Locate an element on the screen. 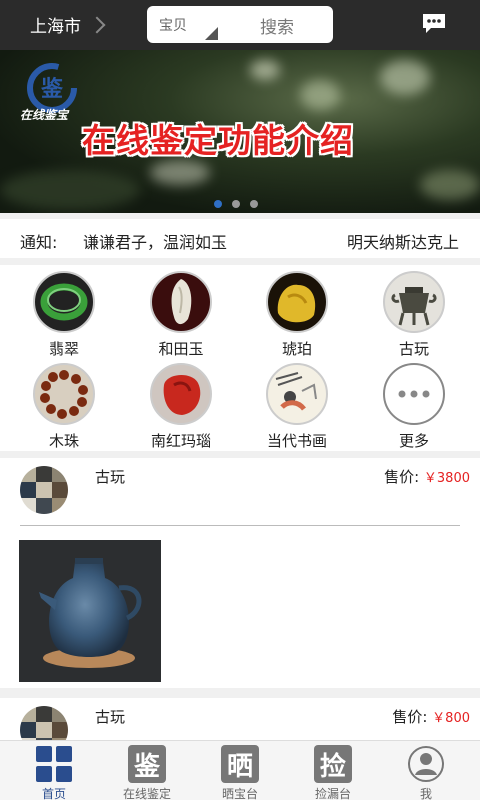 Image resolution: width=480 pixels, height=800 pixels. search-button: 搜索 is located at coordinates (277, 25).